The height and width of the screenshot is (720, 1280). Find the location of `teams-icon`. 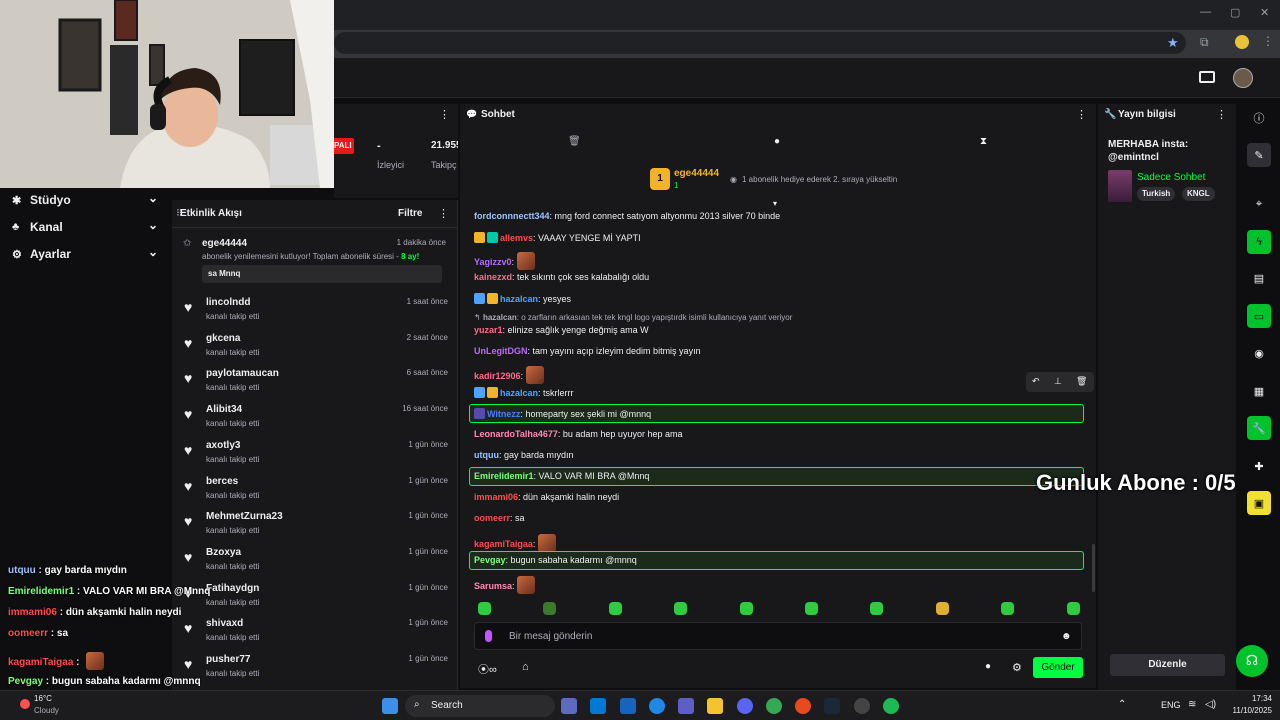

teams-icon is located at coordinates (686, 706).